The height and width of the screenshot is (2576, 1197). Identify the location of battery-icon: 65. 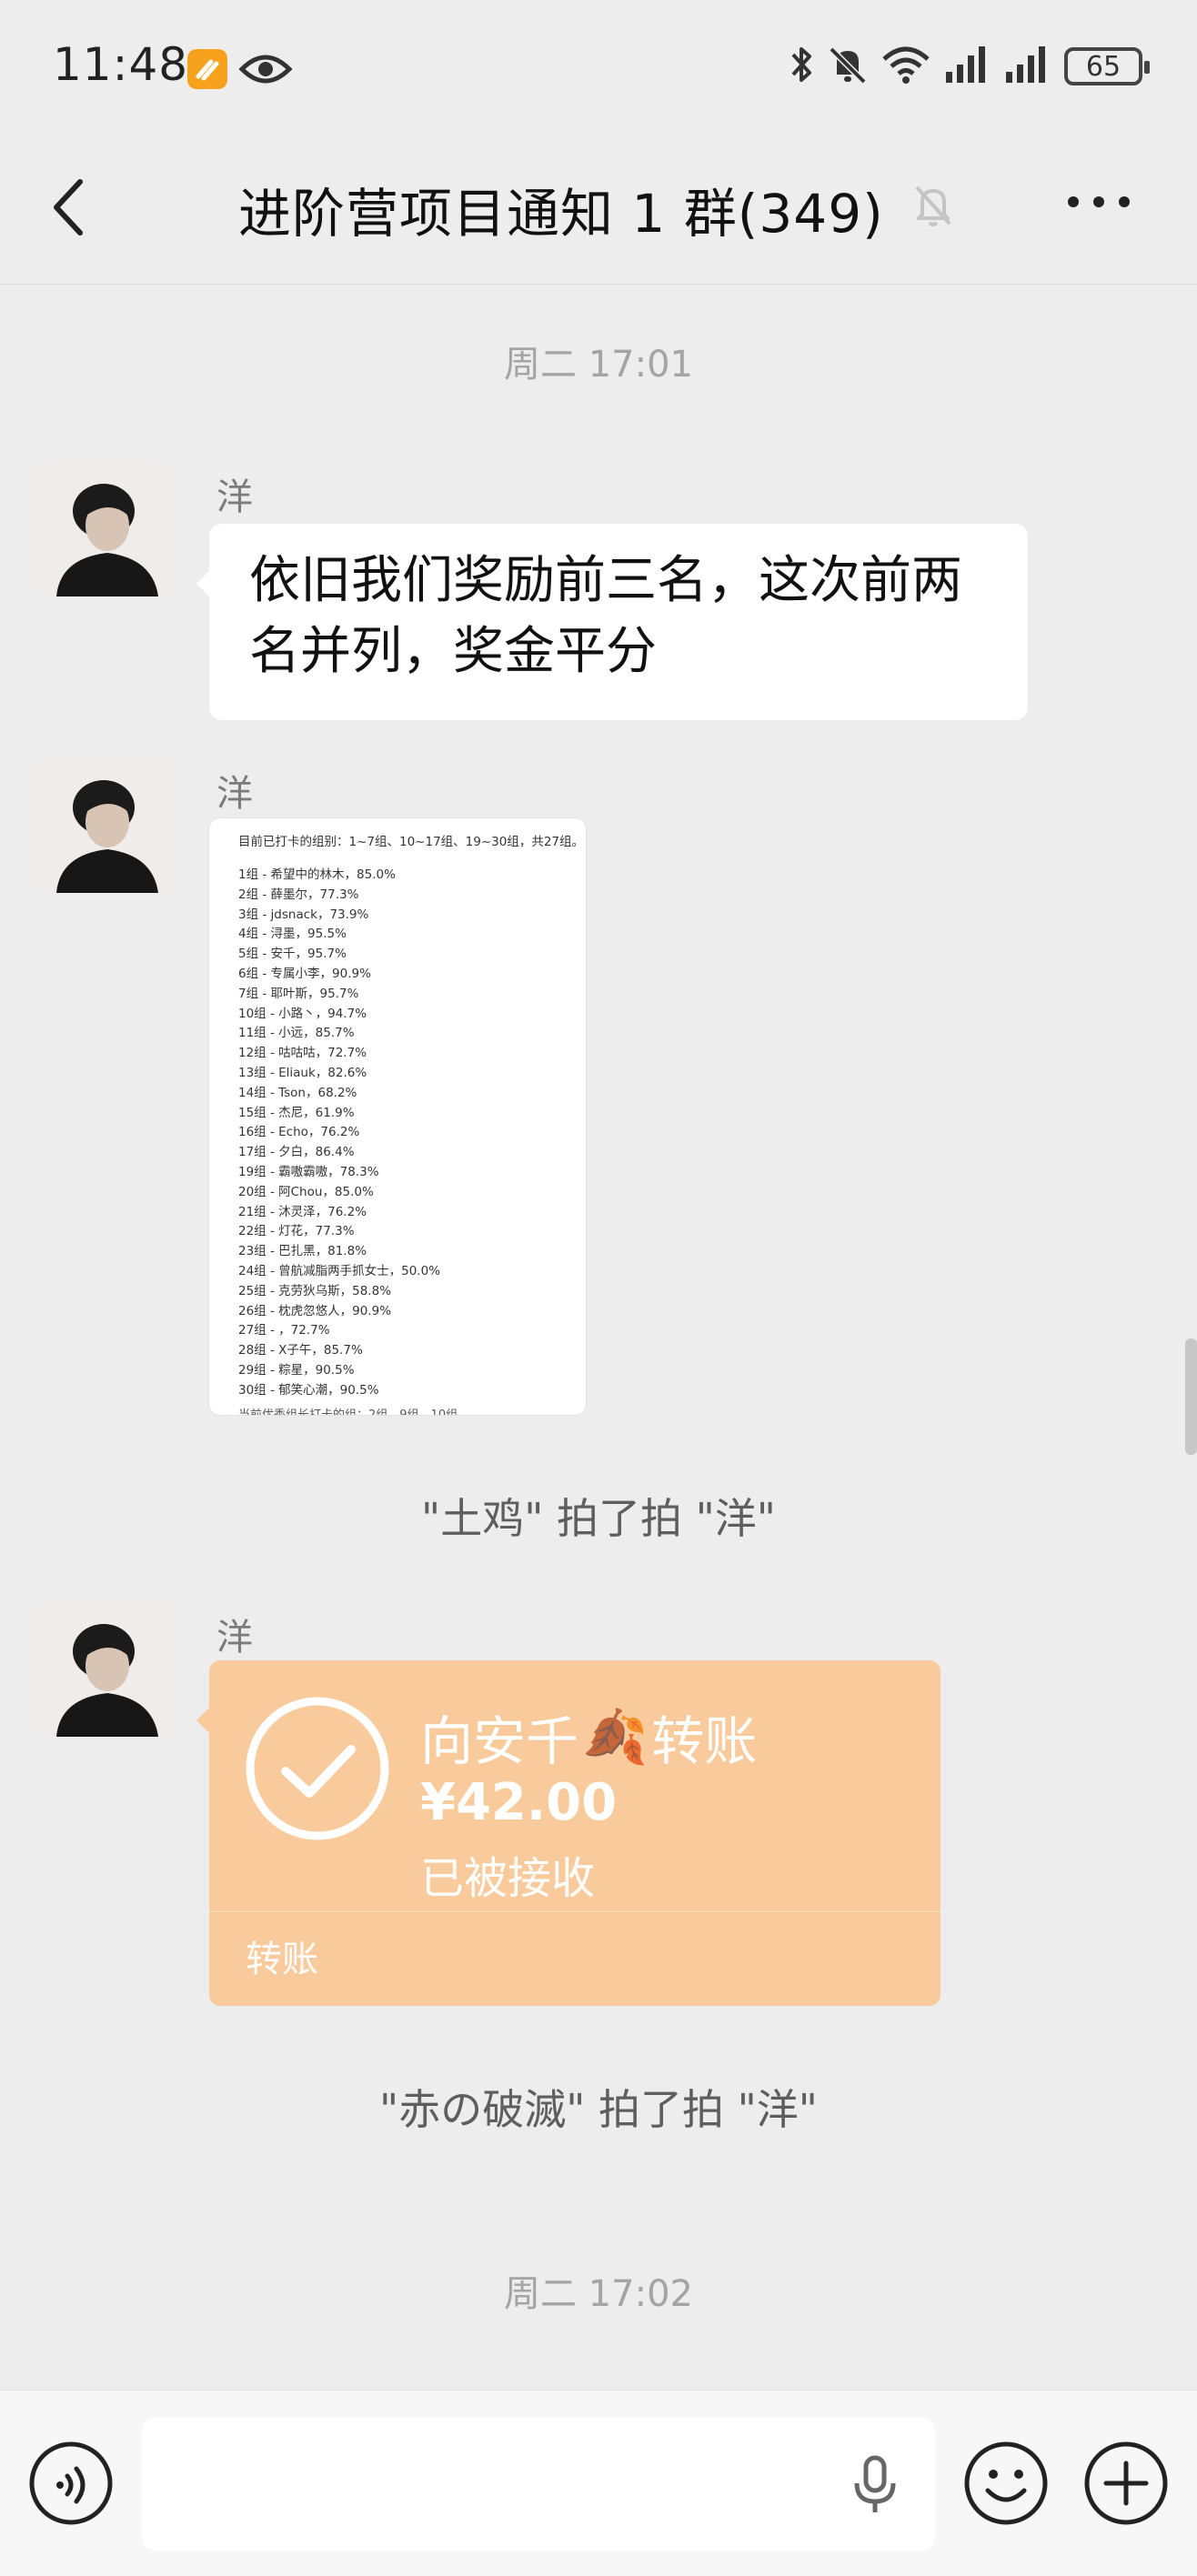
(1107, 66).